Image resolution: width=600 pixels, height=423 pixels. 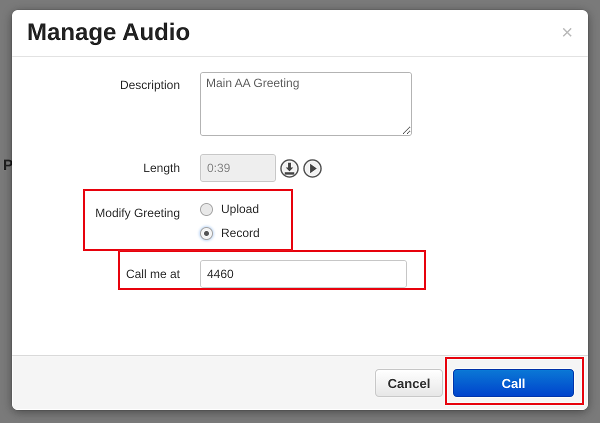 I want to click on cancel-button: Cancel, so click(x=409, y=383).